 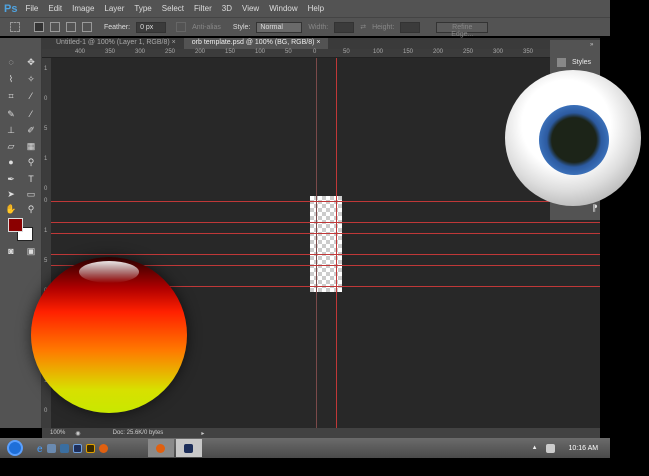 I want to click on paragraph-panel-icon: ⁋, so click(x=595, y=208).